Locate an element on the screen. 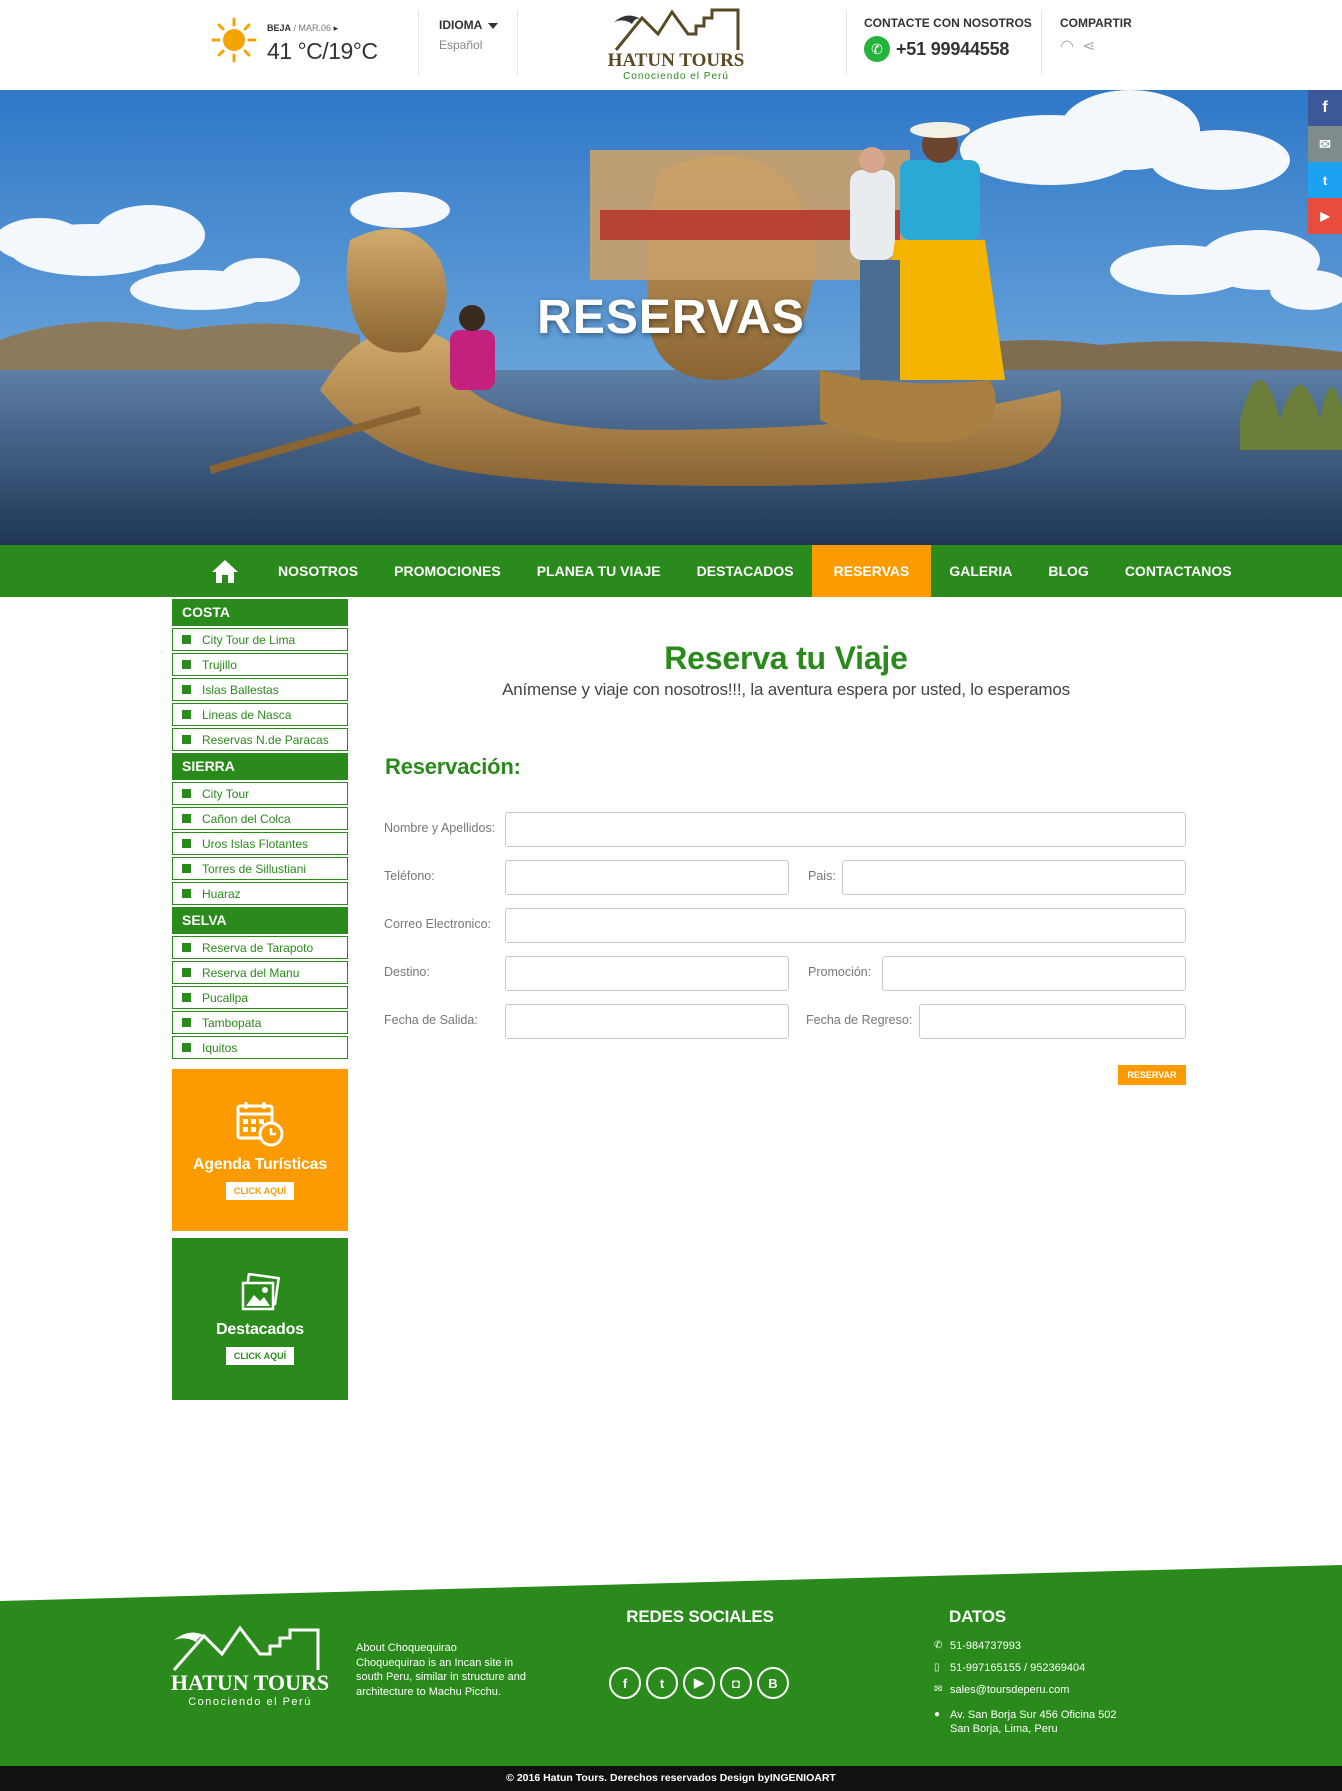 The height and width of the screenshot is (1791, 1342). main-title: Reserva tu Viaje is located at coordinates (786, 658).